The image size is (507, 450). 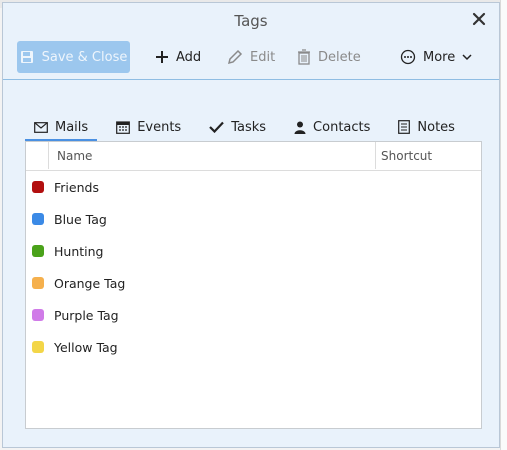 What do you see at coordinates (439, 57) in the screenshot?
I see `more-label: More` at bounding box center [439, 57].